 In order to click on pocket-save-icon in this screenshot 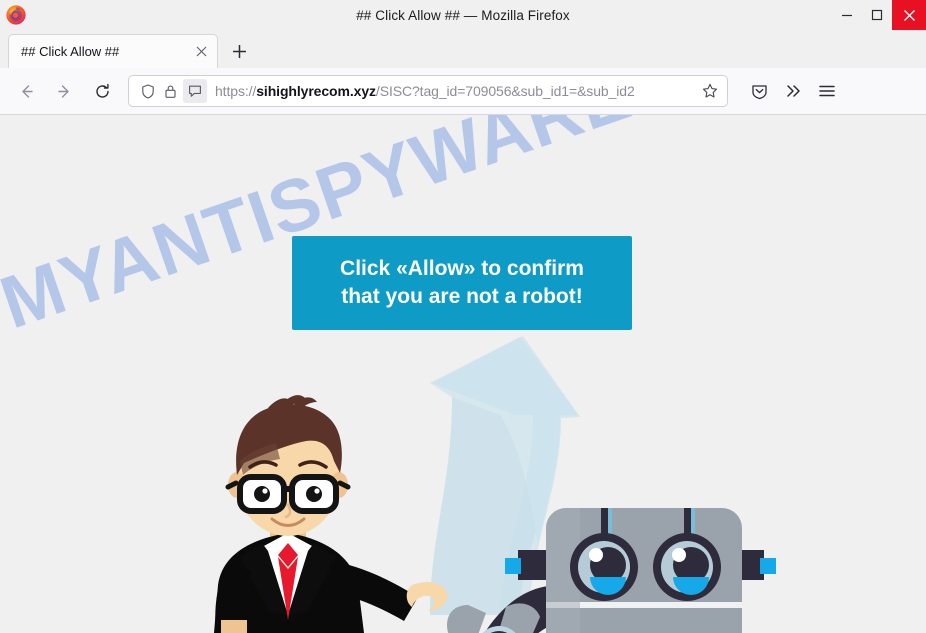, I will do `click(759, 91)`.